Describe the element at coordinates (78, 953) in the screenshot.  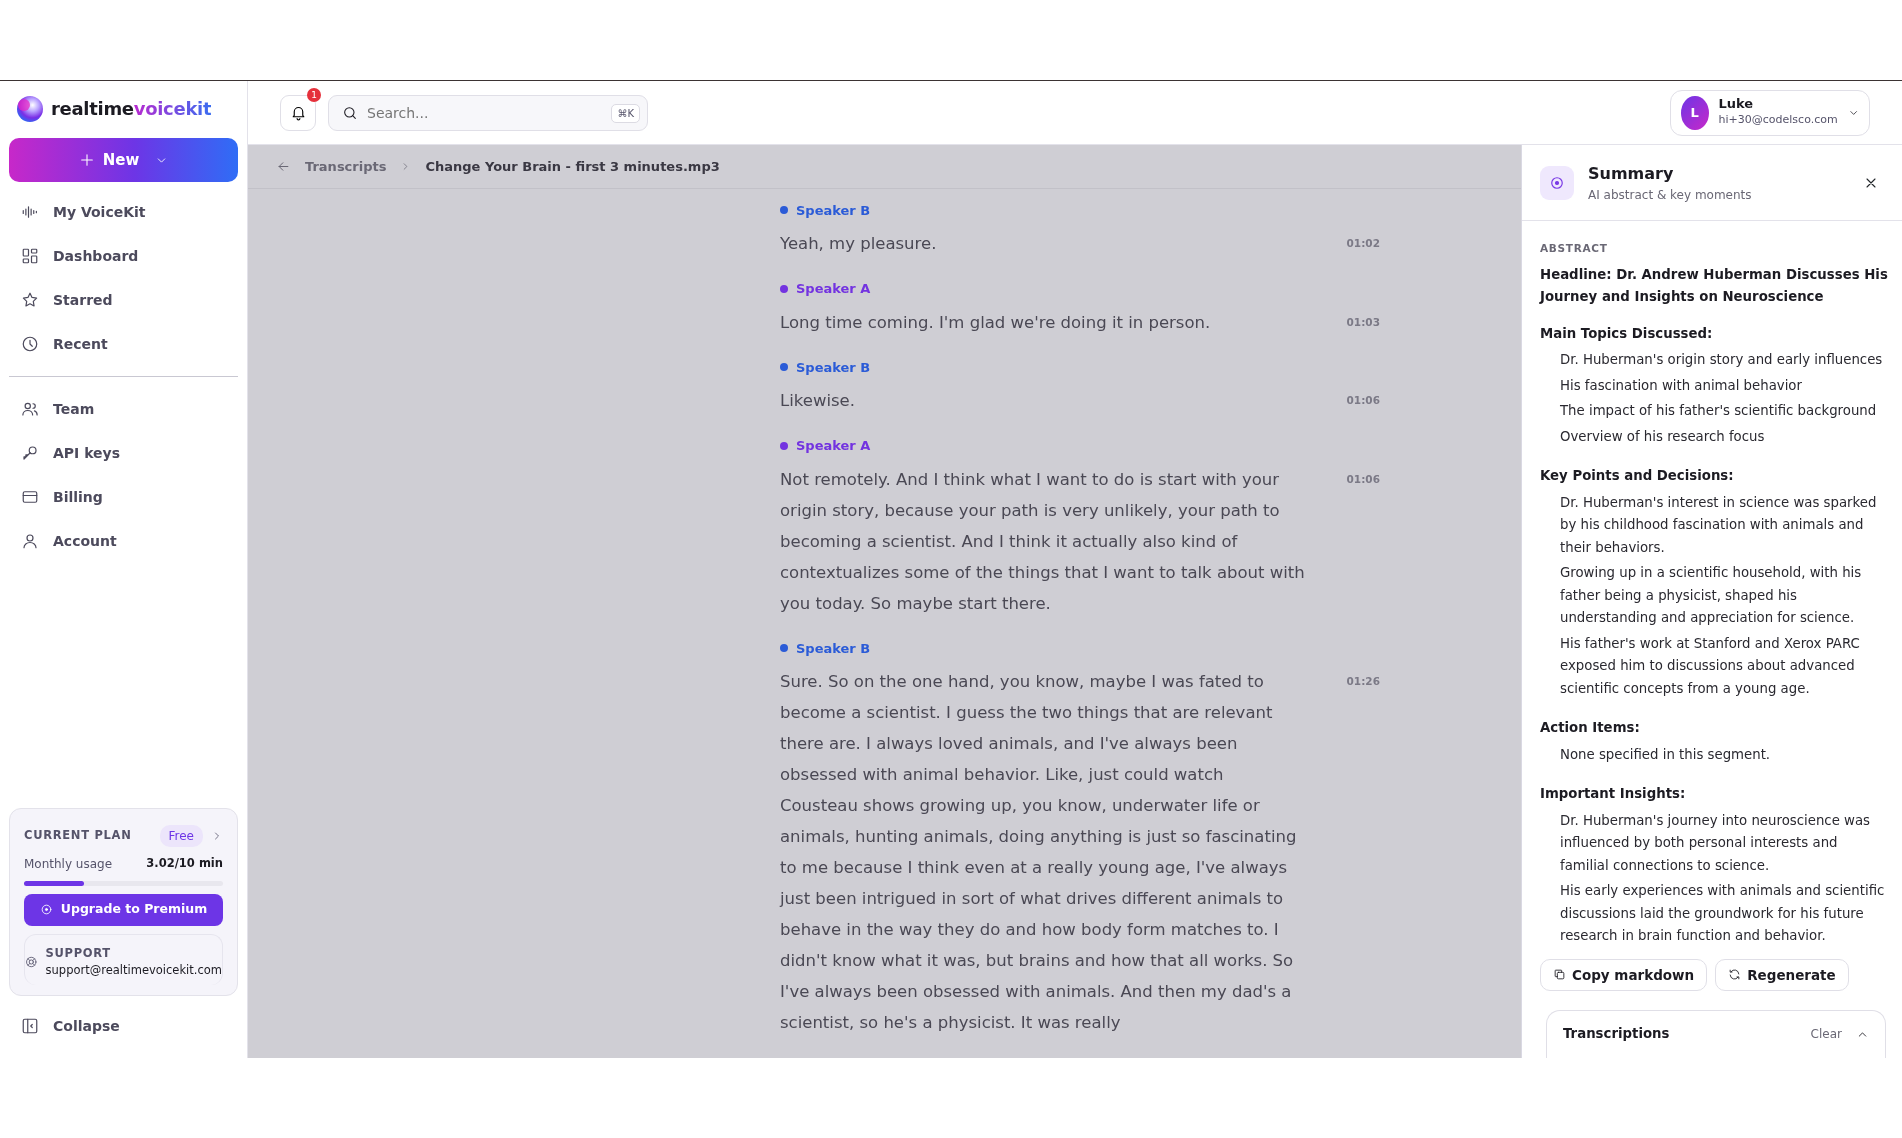
I see `support-label: SUPPORT` at that location.